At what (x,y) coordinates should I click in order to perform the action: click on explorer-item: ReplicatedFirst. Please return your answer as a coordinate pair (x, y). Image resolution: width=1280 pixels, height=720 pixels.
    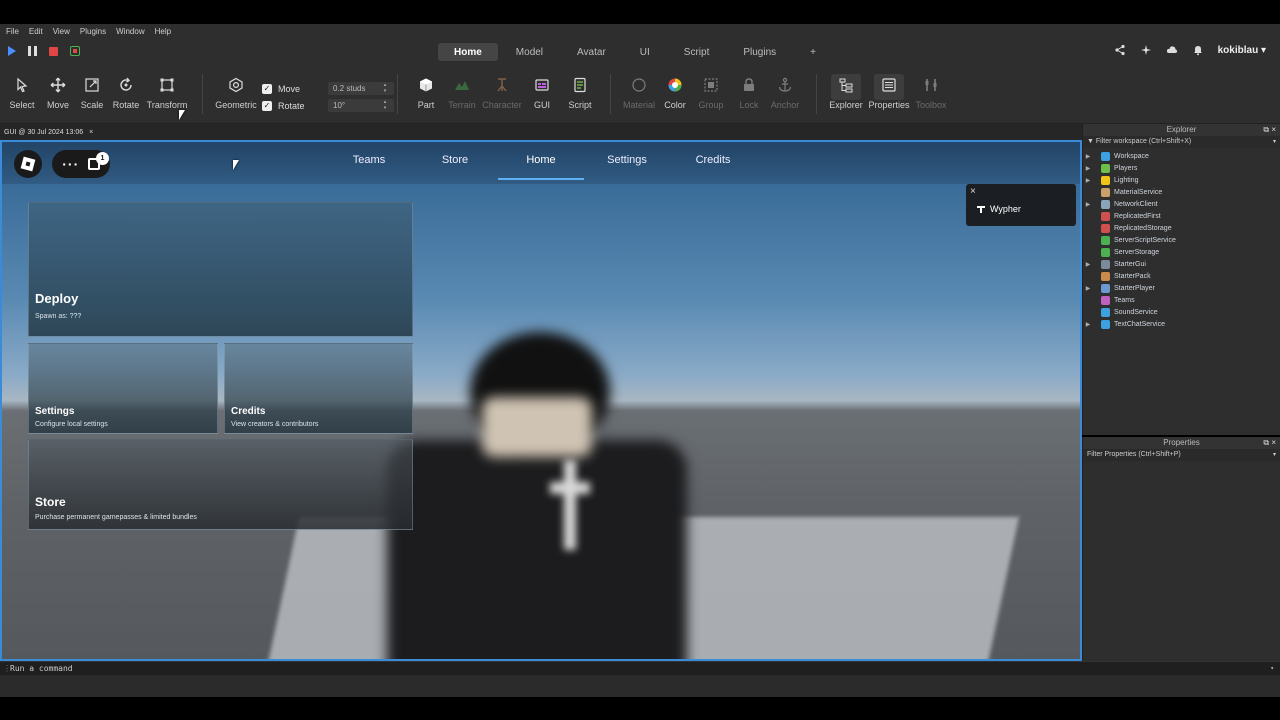
    Looking at the image, I should click on (1181, 216).